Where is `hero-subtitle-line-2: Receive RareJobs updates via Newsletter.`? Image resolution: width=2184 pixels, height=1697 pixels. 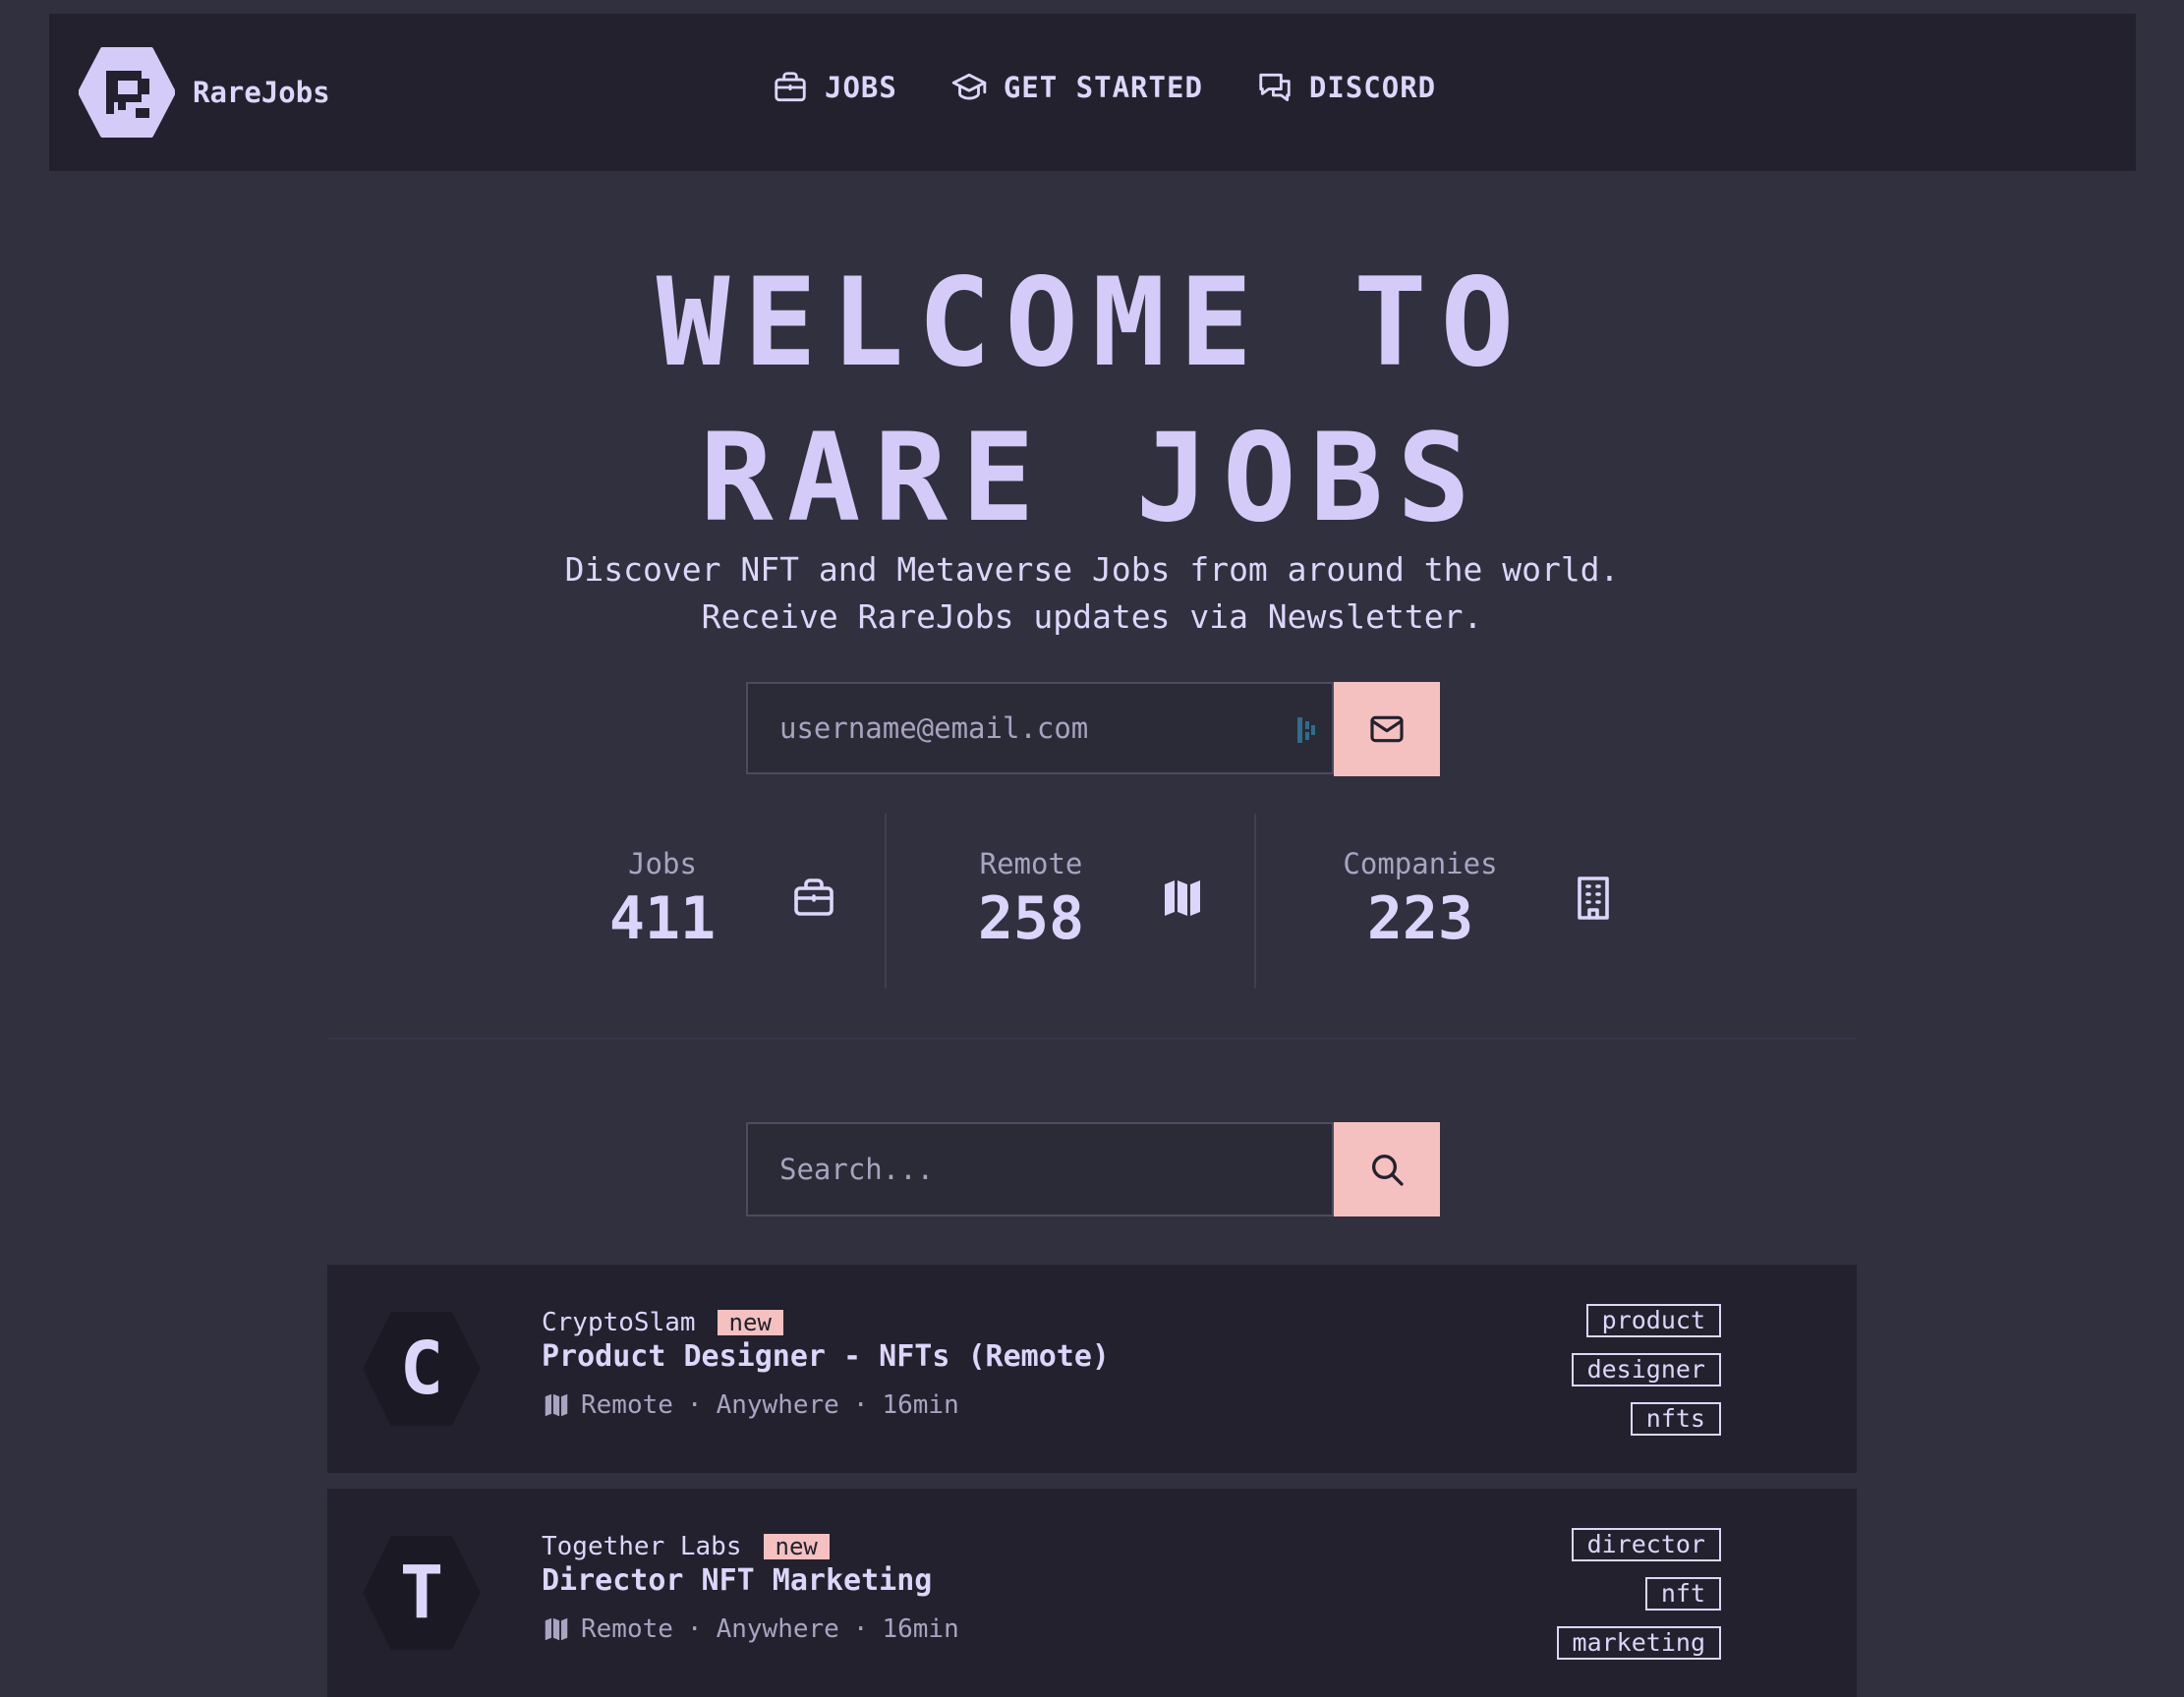
hero-subtitle-line-2: Receive RareJobs updates via Newsletter. is located at coordinates (1092, 617).